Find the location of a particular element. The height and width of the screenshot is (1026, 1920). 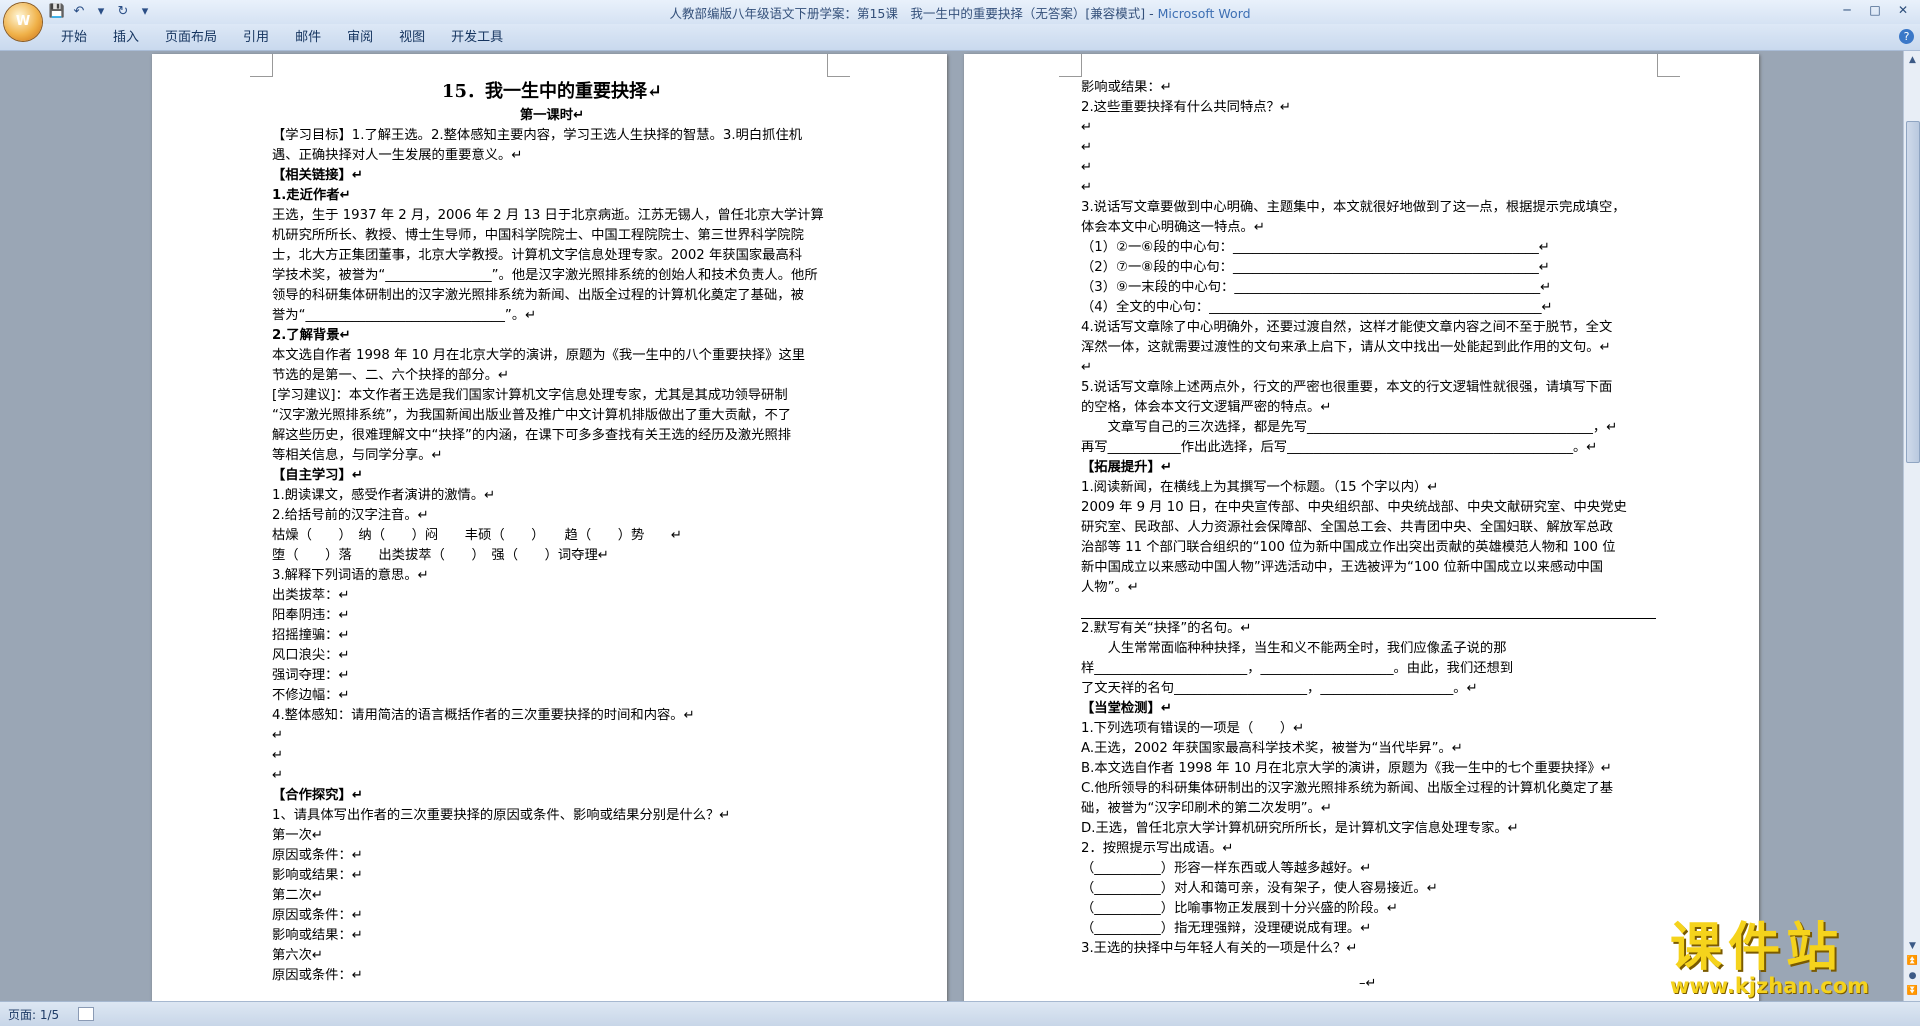

text-line: 领导的科研集体研制出的汉字激光照排系统为新闻、出版全过程的计算机化奠定了基础，被 is located at coordinates (538, 295).